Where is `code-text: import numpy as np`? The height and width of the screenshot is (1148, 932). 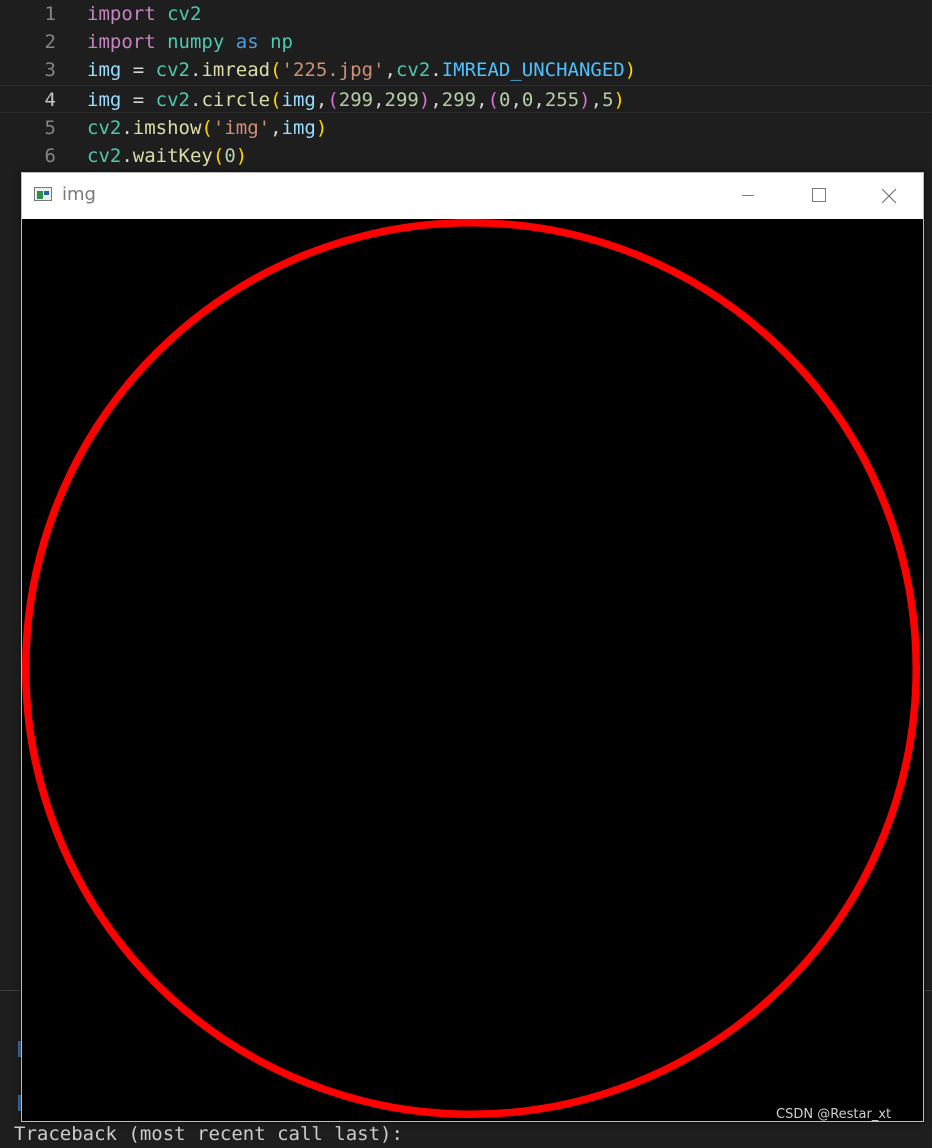 code-text: import numpy as np is located at coordinates (190, 42).